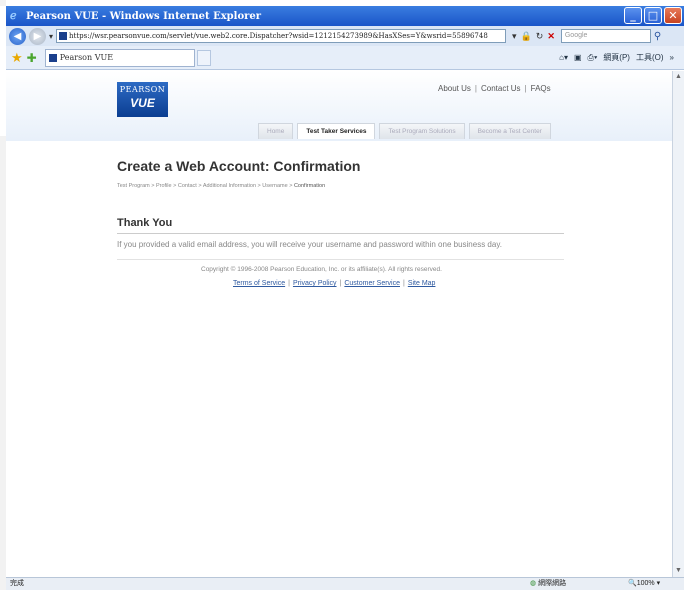 The height and width of the screenshot is (590, 690). Describe the element at coordinates (309, 186) in the screenshot. I see `breadcrumb-current: Confirmation` at that location.